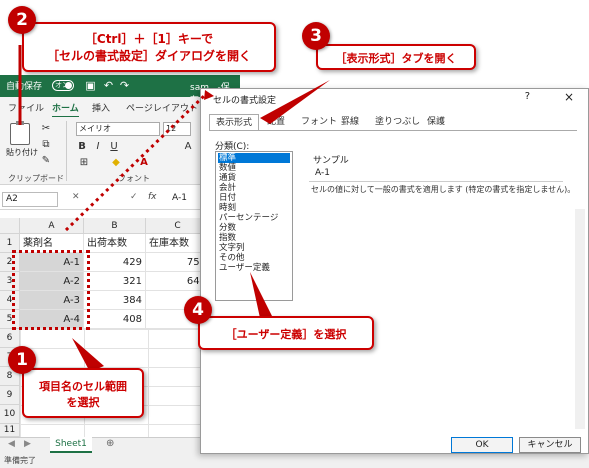 This screenshot has height=468, width=589. I want to click on callout-1: 項目名のセル範囲 を選択, so click(83, 393).